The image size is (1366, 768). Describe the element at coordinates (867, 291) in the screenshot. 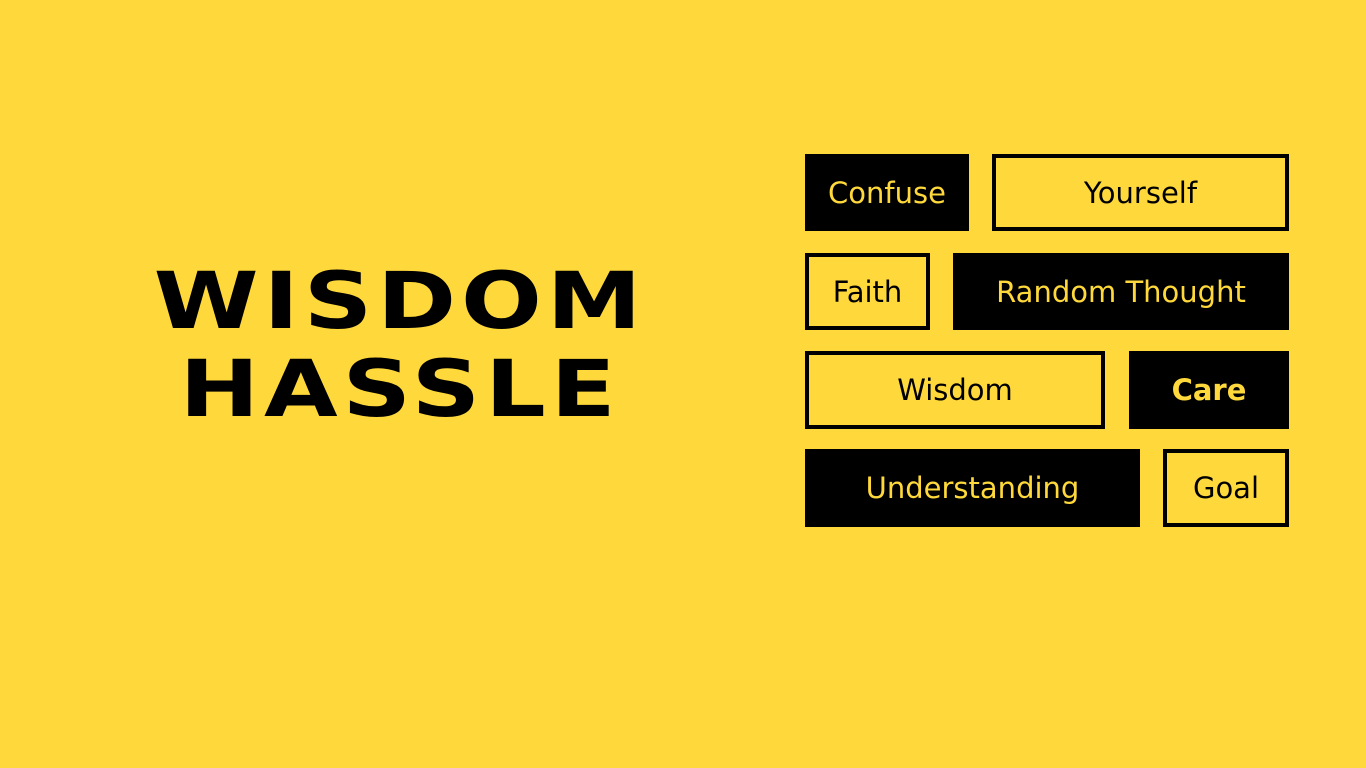

I see `tag-faith: Faith` at that location.